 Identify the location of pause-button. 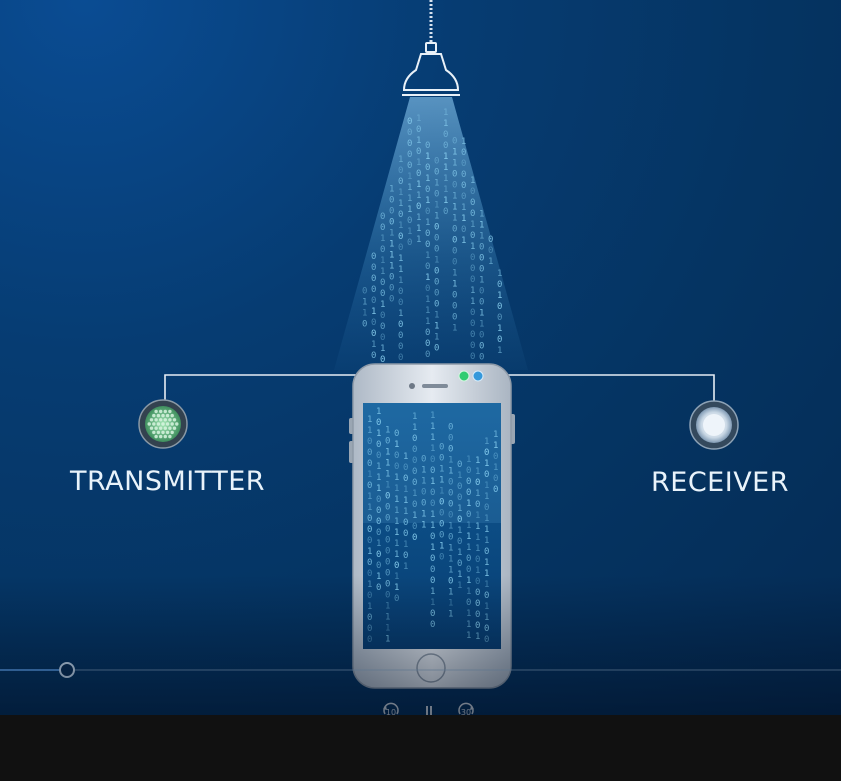
(429, 708).